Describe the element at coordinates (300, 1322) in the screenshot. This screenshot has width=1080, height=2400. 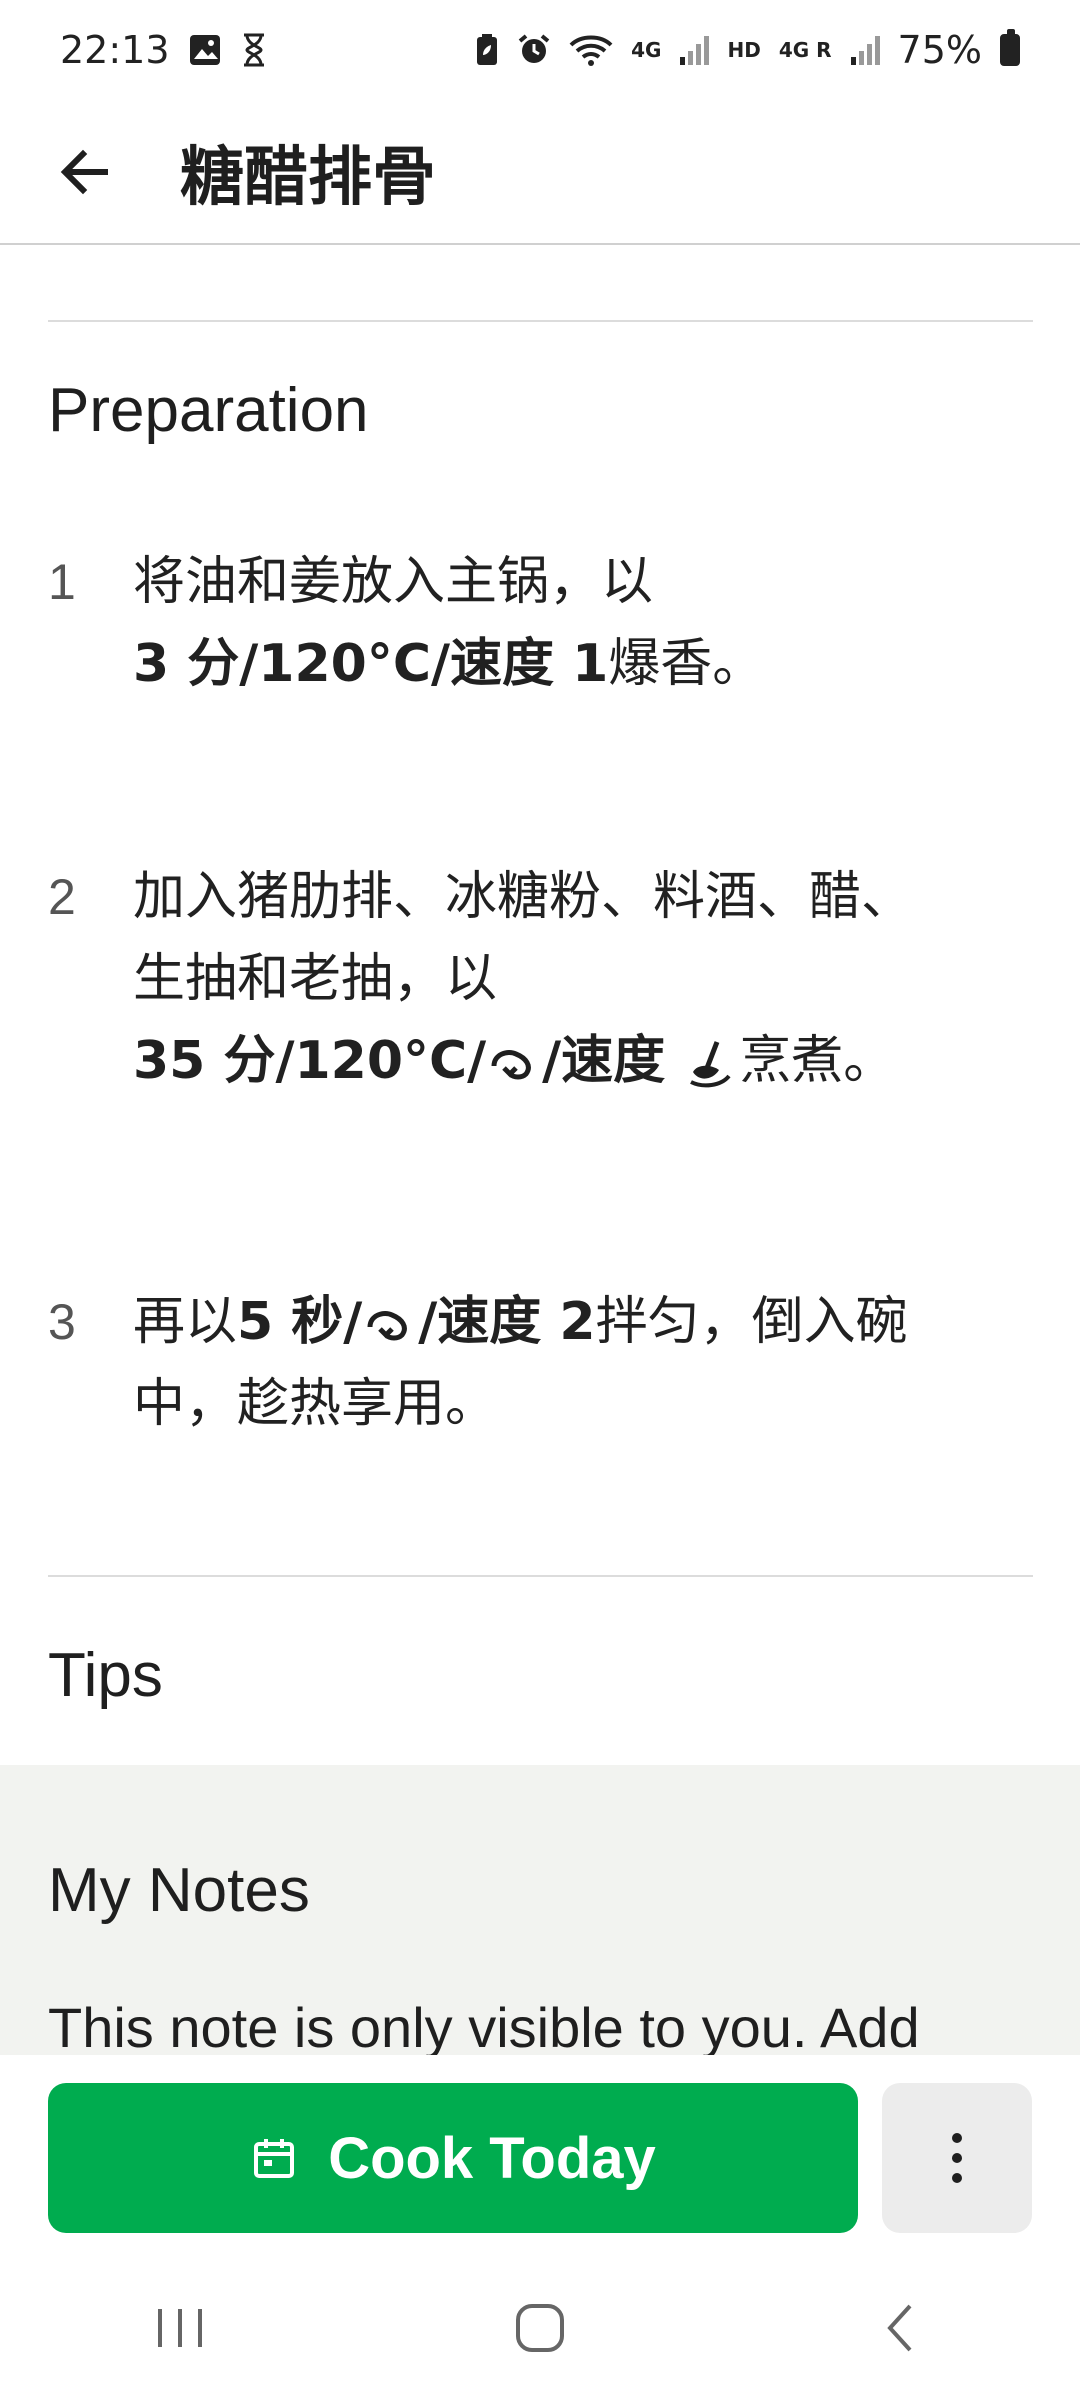
I see `step-settings: 5 秒/` at that location.